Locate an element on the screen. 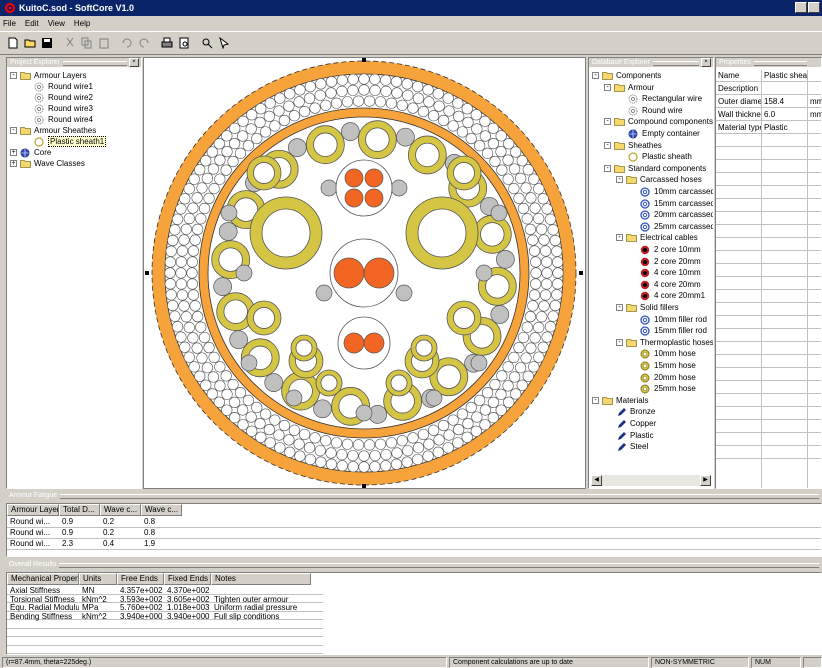 The image size is (822, 668). property-value: 158.4 is located at coordinates (784, 102).